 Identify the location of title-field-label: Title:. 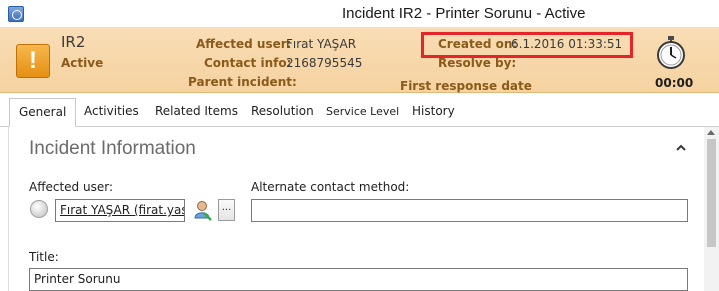
(44, 257).